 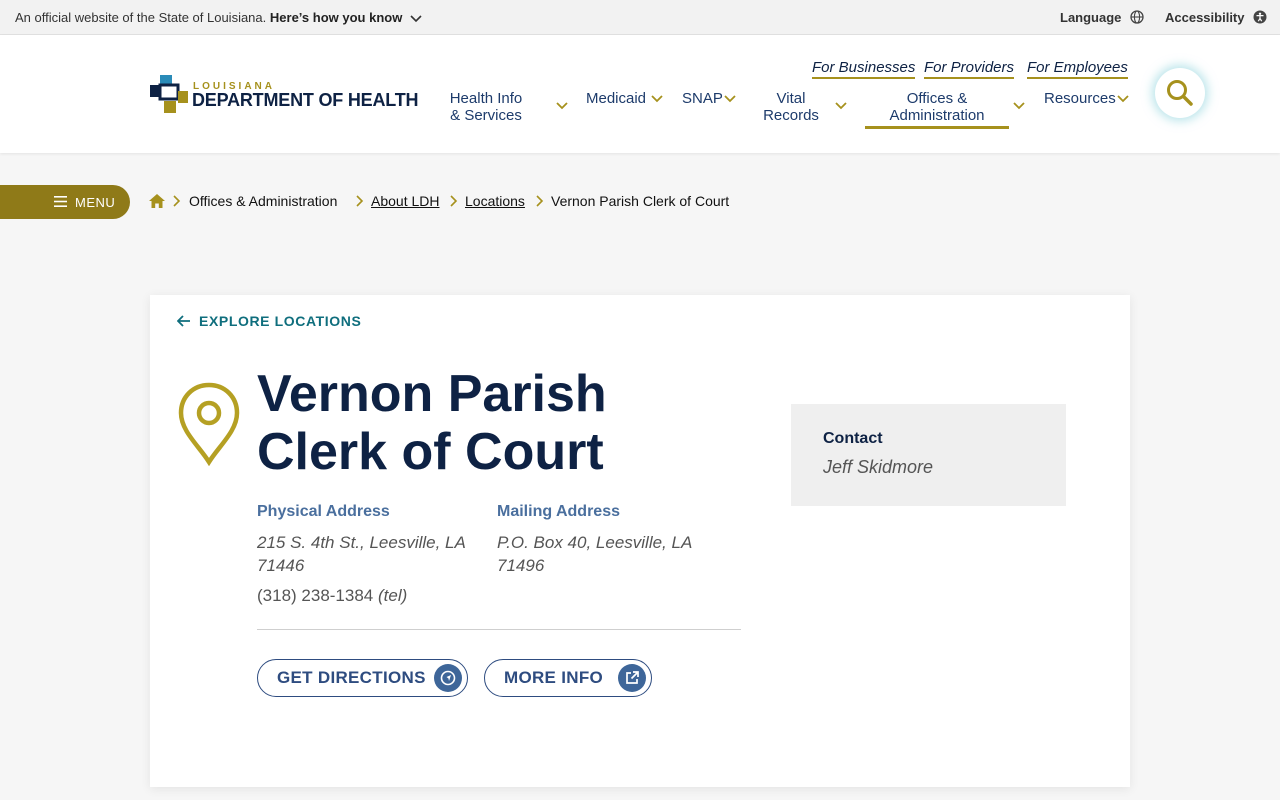 I want to click on page-title: Vernon Parish Clerk of Court, so click(x=467, y=423).